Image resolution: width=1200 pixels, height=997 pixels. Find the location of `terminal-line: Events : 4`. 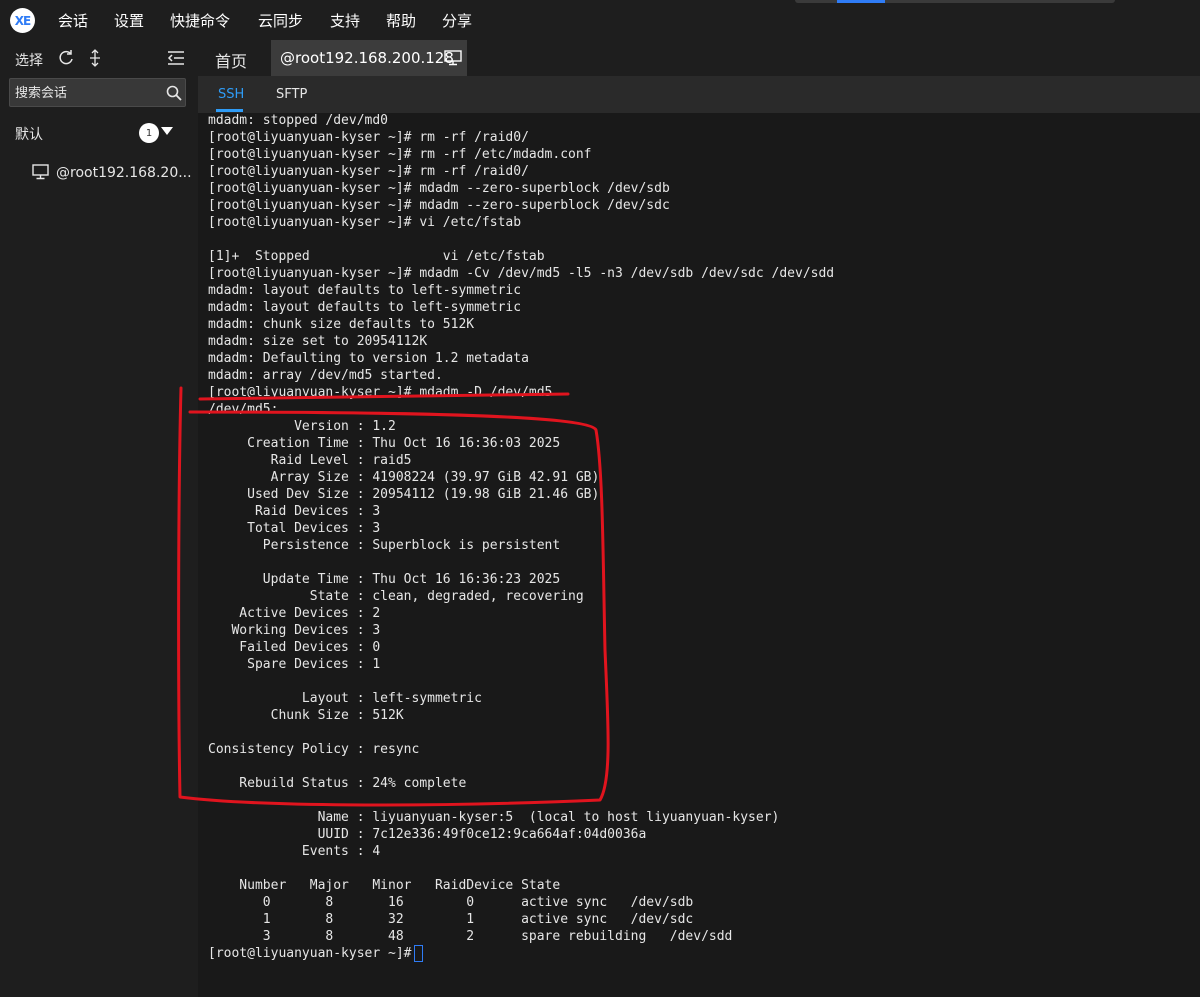

terminal-line: Events : 4 is located at coordinates (294, 851).